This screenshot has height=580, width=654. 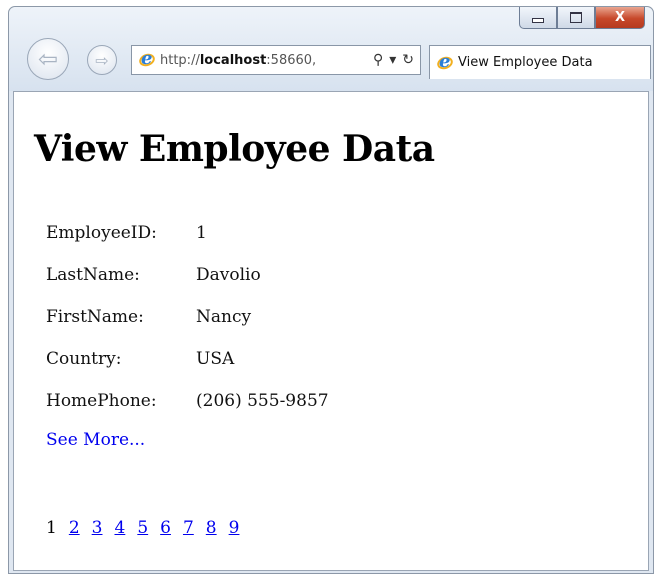 What do you see at coordinates (187, 275) in the screenshot?
I see `field-row-lastname: LastName: Davolio` at bounding box center [187, 275].